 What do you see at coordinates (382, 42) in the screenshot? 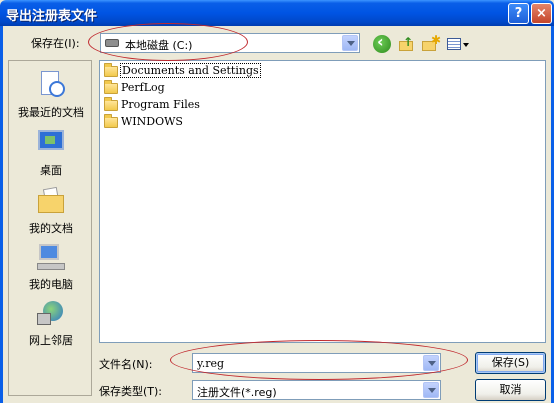
I see `back-icon` at bounding box center [382, 42].